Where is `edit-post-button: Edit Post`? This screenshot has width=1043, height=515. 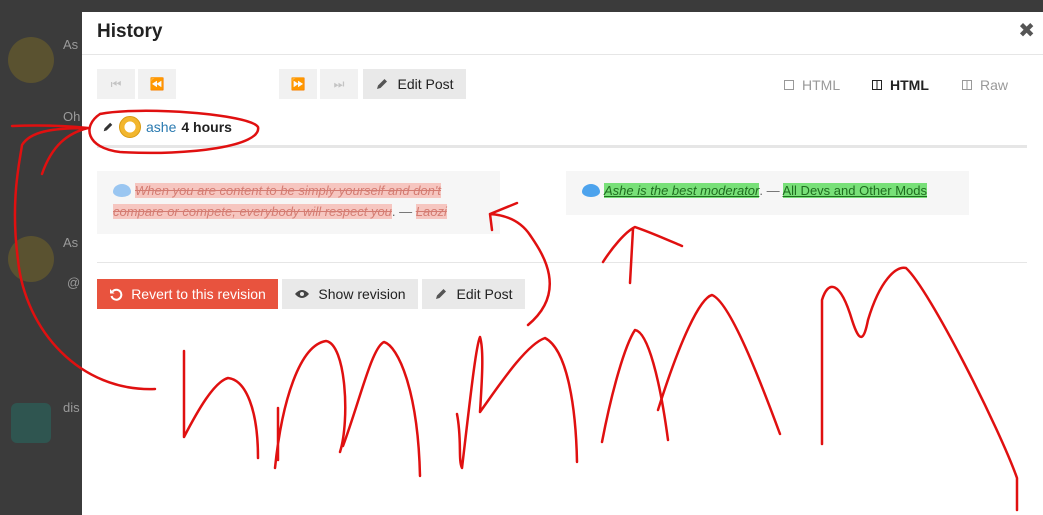
edit-post-button: Edit Post is located at coordinates (473, 294).